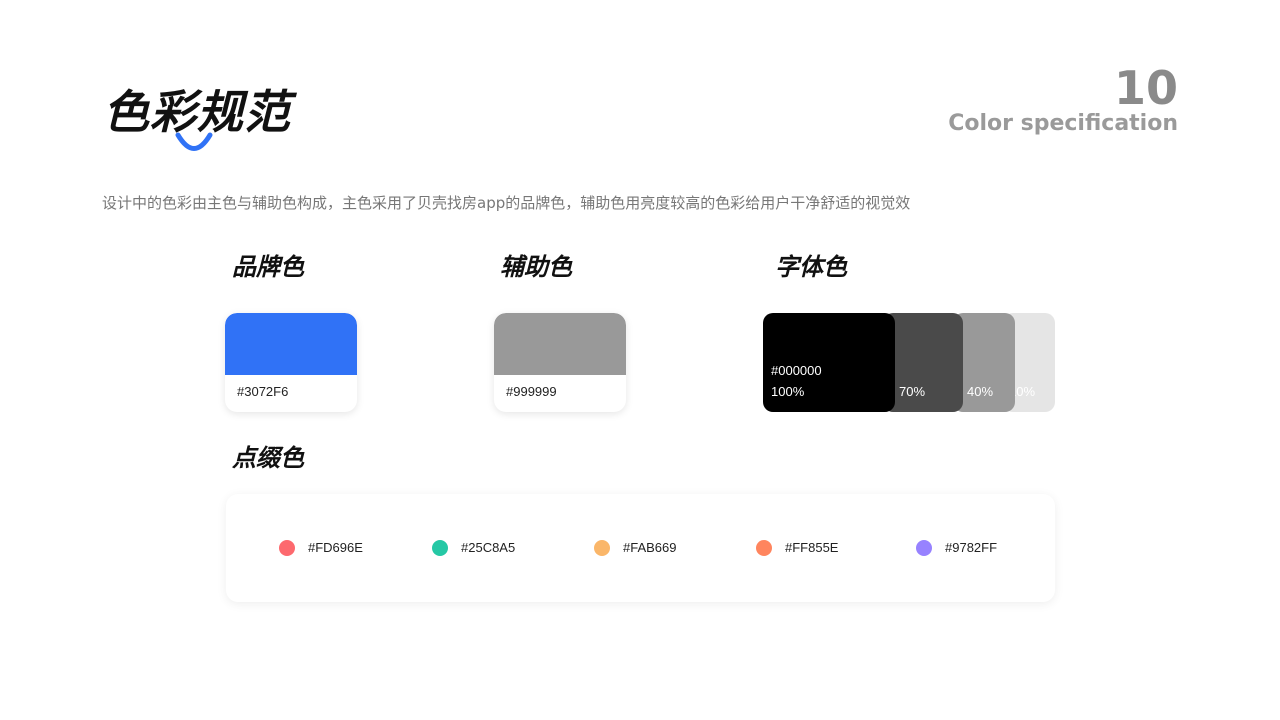  I want to click on brand-color-card: #3072F6, so click(291, 362).